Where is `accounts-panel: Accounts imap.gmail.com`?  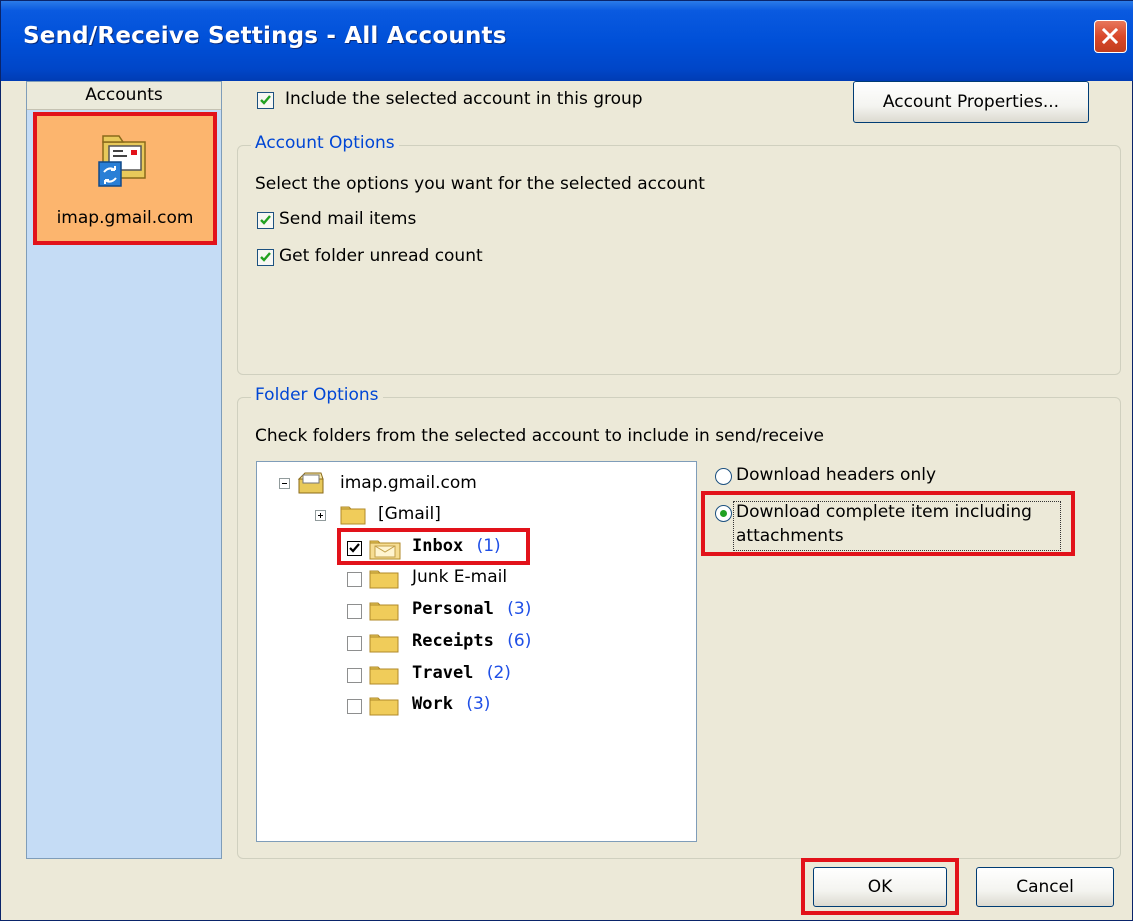
accounts-panel: Accounts imap.gmail.com is located at coordinates (124, 470).